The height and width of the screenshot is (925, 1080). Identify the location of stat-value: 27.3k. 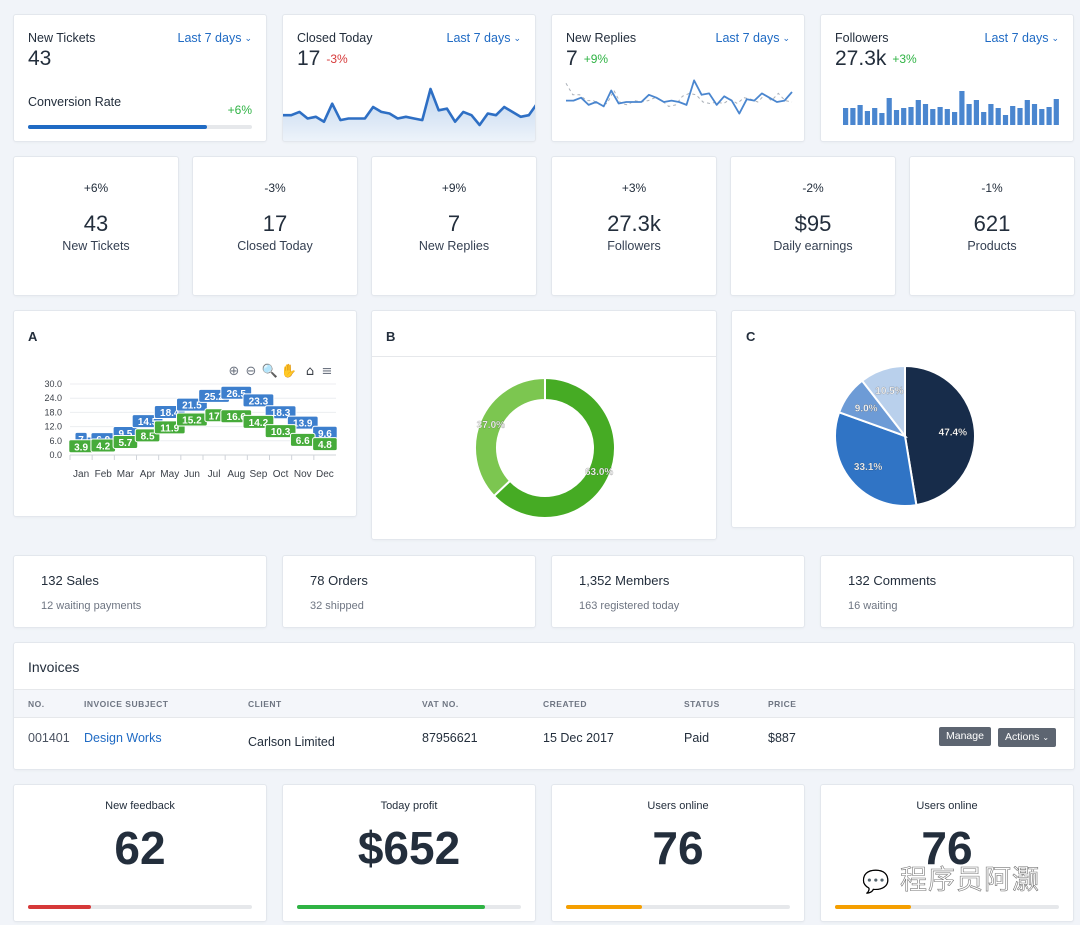
(634, 223).